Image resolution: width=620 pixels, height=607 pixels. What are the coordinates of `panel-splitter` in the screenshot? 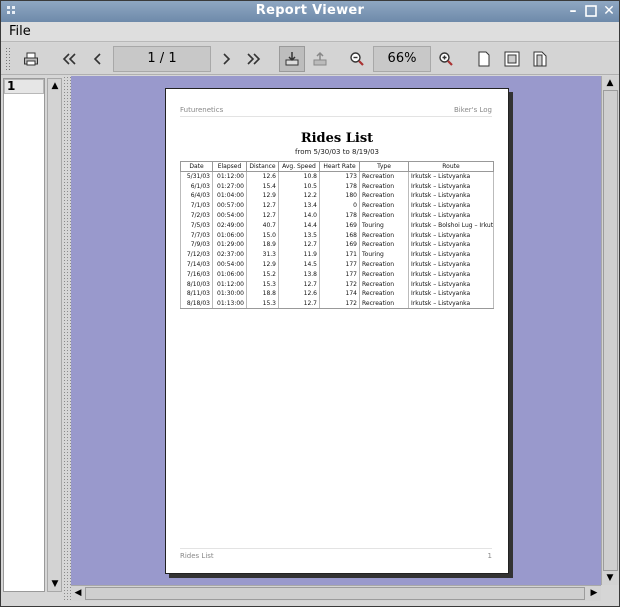 It's located at (67, 338).